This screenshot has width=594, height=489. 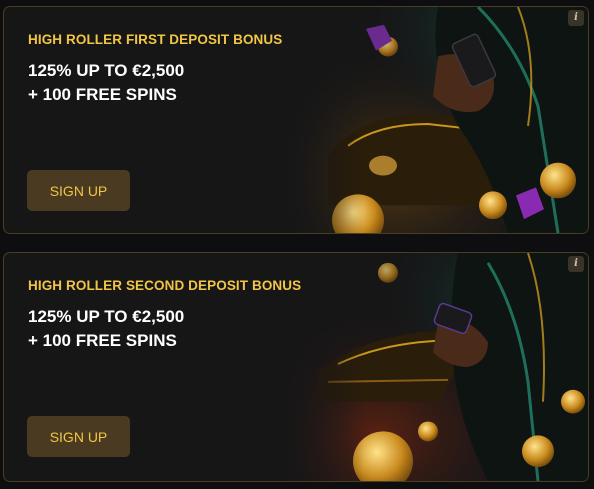 What do you see at coordinates (165, 285) in the screenshot?
I see `bonus-title: HIGH ROLLER SECOND DEPOSIT BONUS` at bounding box center [165, 285].